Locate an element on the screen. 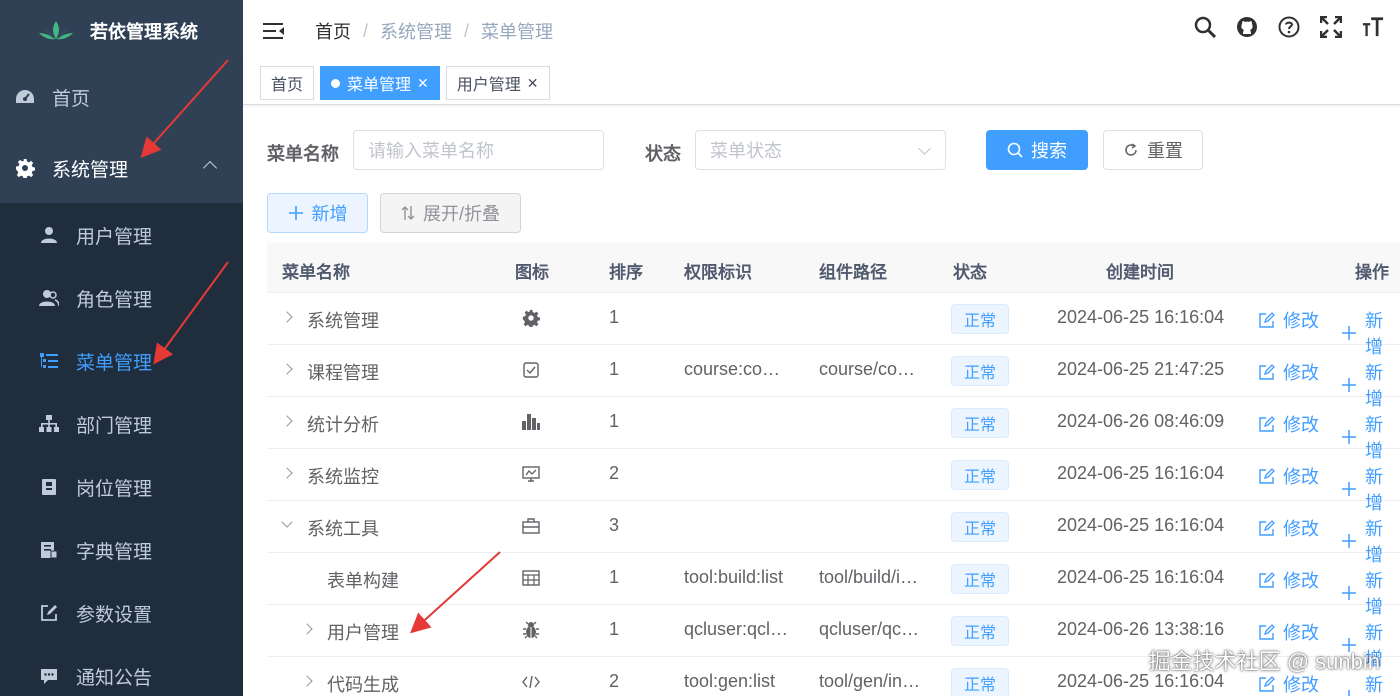 The width and height of the screenshot is (1400, 696). sidebar-item-role: 角色管理 is located at coordinates (121, 298).